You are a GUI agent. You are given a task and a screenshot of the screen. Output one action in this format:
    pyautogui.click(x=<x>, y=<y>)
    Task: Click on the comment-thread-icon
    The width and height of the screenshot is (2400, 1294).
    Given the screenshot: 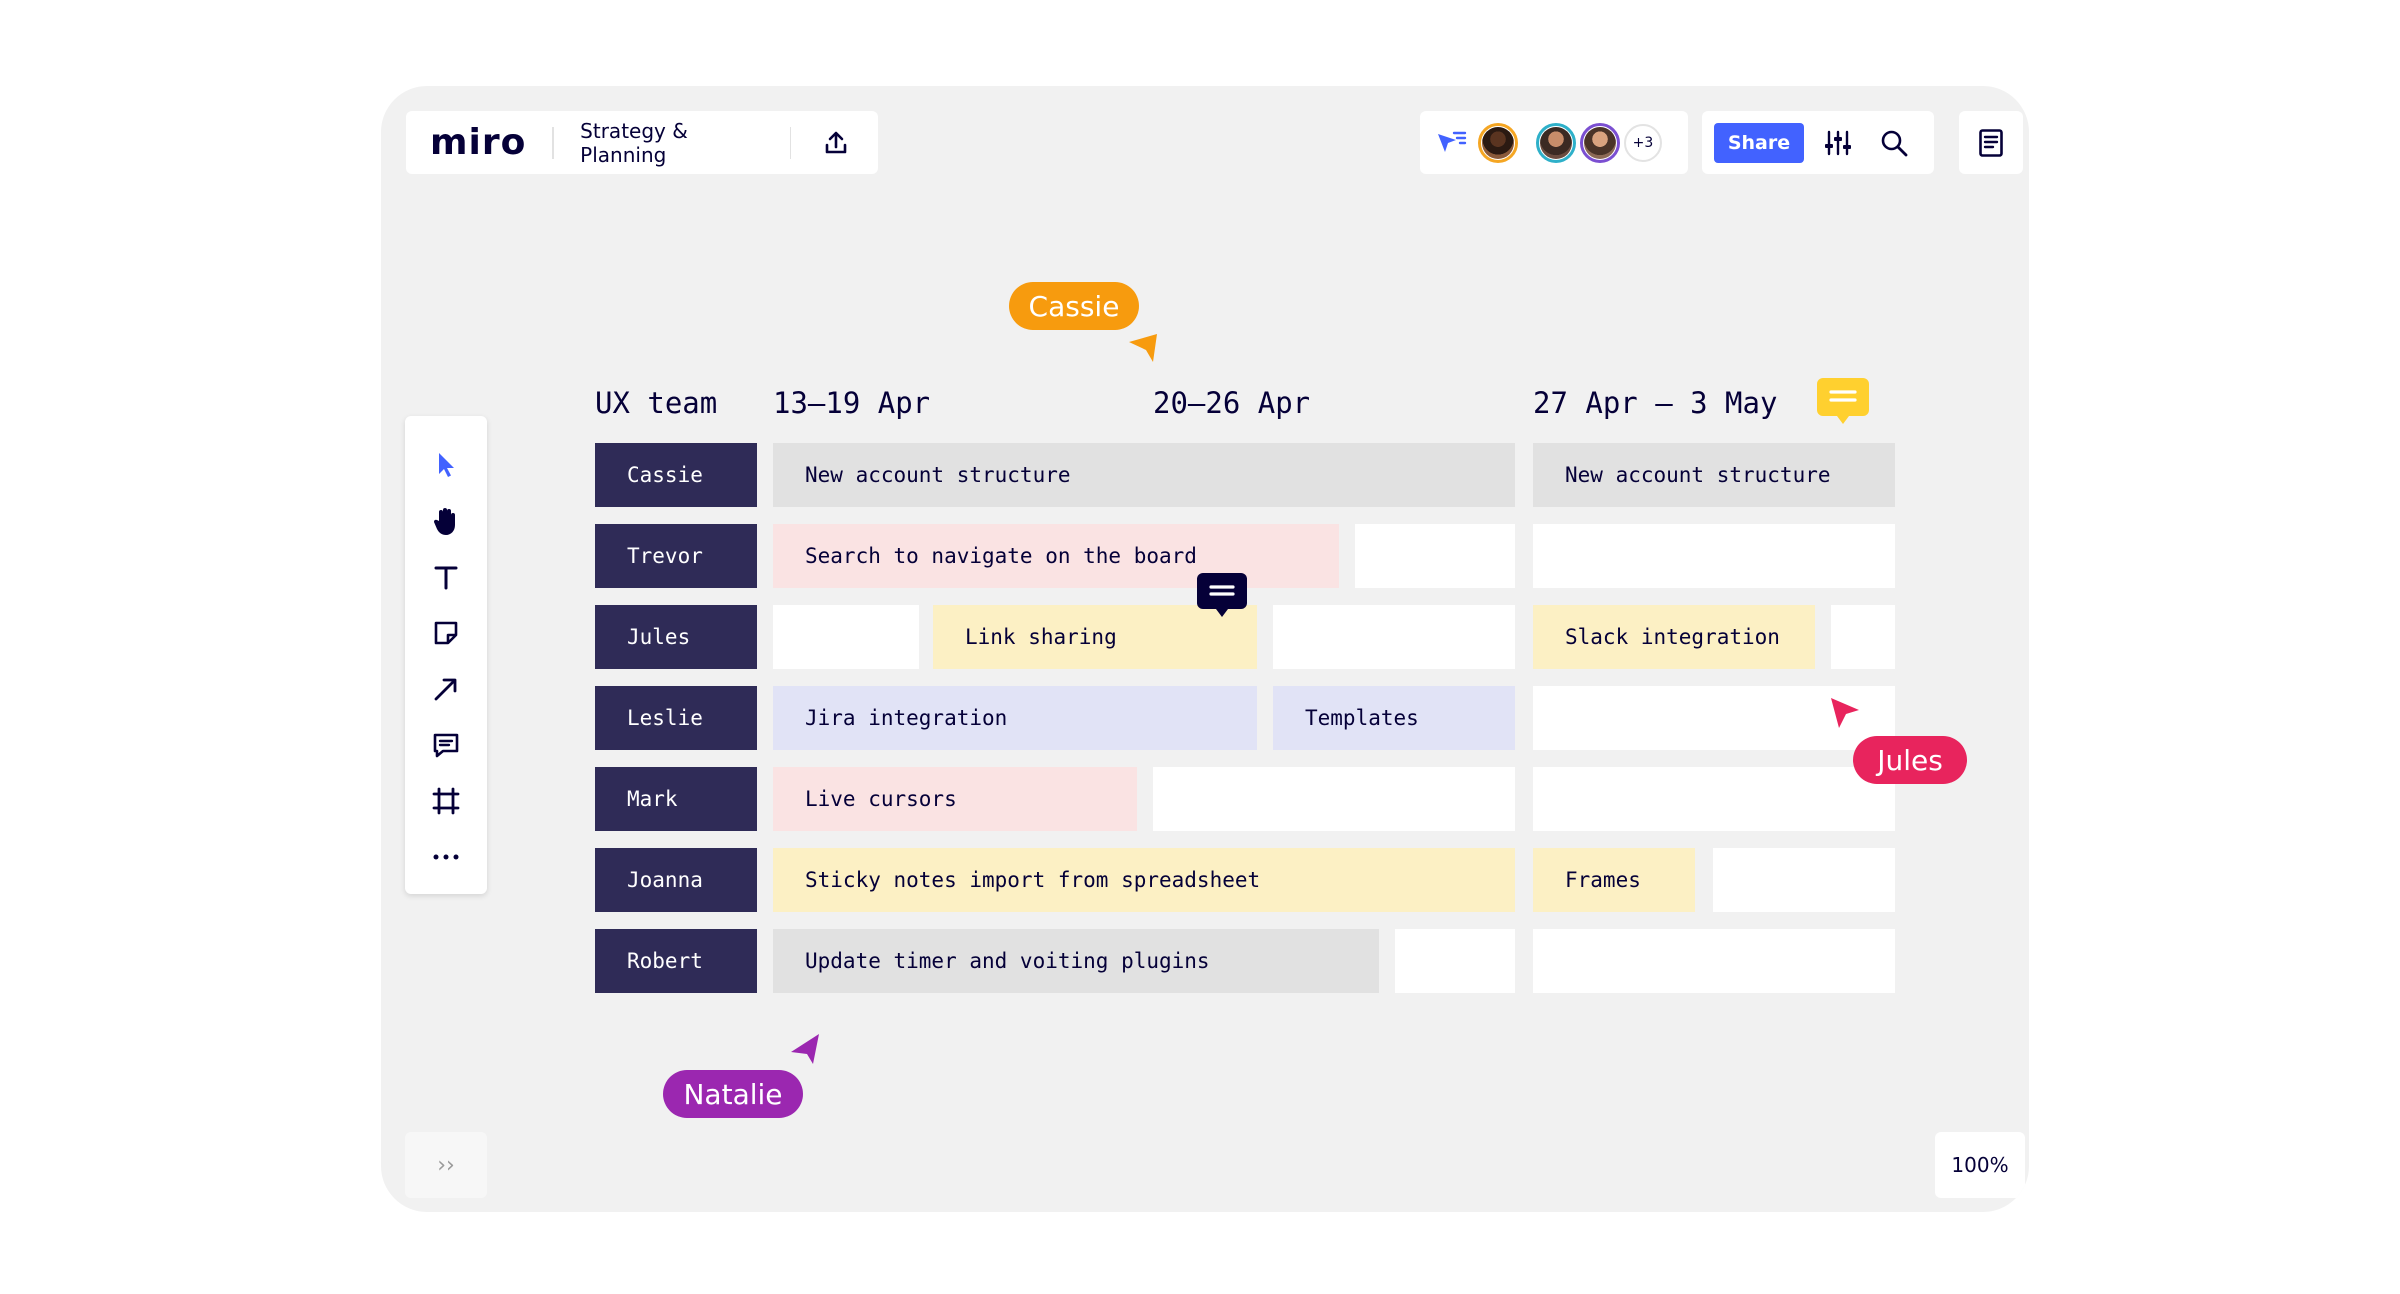 What is the action you would take?
    pyautogui.click(x=1222, y=597)
    